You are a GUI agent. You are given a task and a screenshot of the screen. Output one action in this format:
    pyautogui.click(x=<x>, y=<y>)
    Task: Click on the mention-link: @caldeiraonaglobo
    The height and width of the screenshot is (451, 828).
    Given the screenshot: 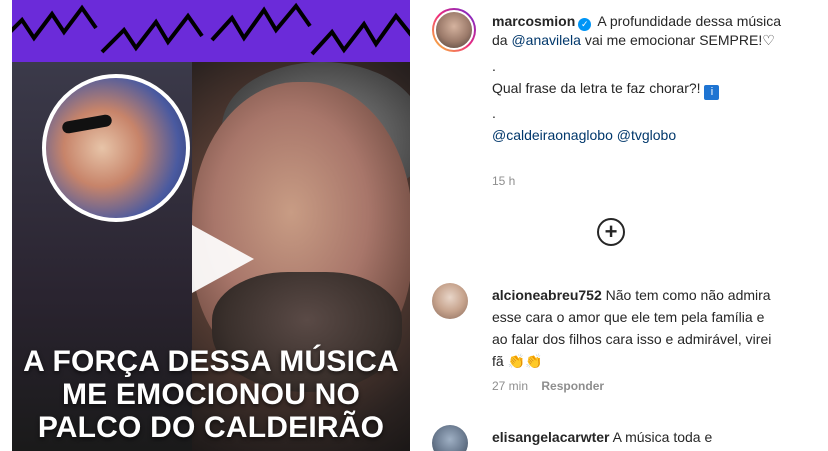 What is the action you would take?
    pyautogui.click(x=552, y=135)
    